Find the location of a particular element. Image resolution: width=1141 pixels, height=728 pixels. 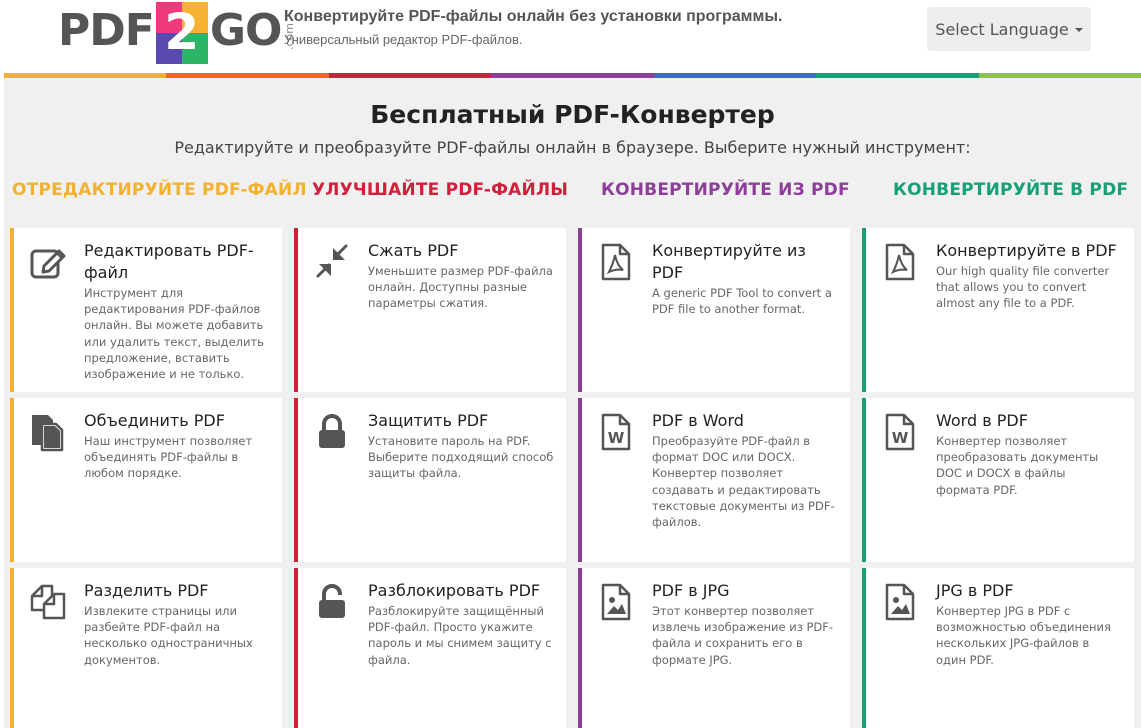

select-language-label: Select Language is located at coordinates (1002, 29).